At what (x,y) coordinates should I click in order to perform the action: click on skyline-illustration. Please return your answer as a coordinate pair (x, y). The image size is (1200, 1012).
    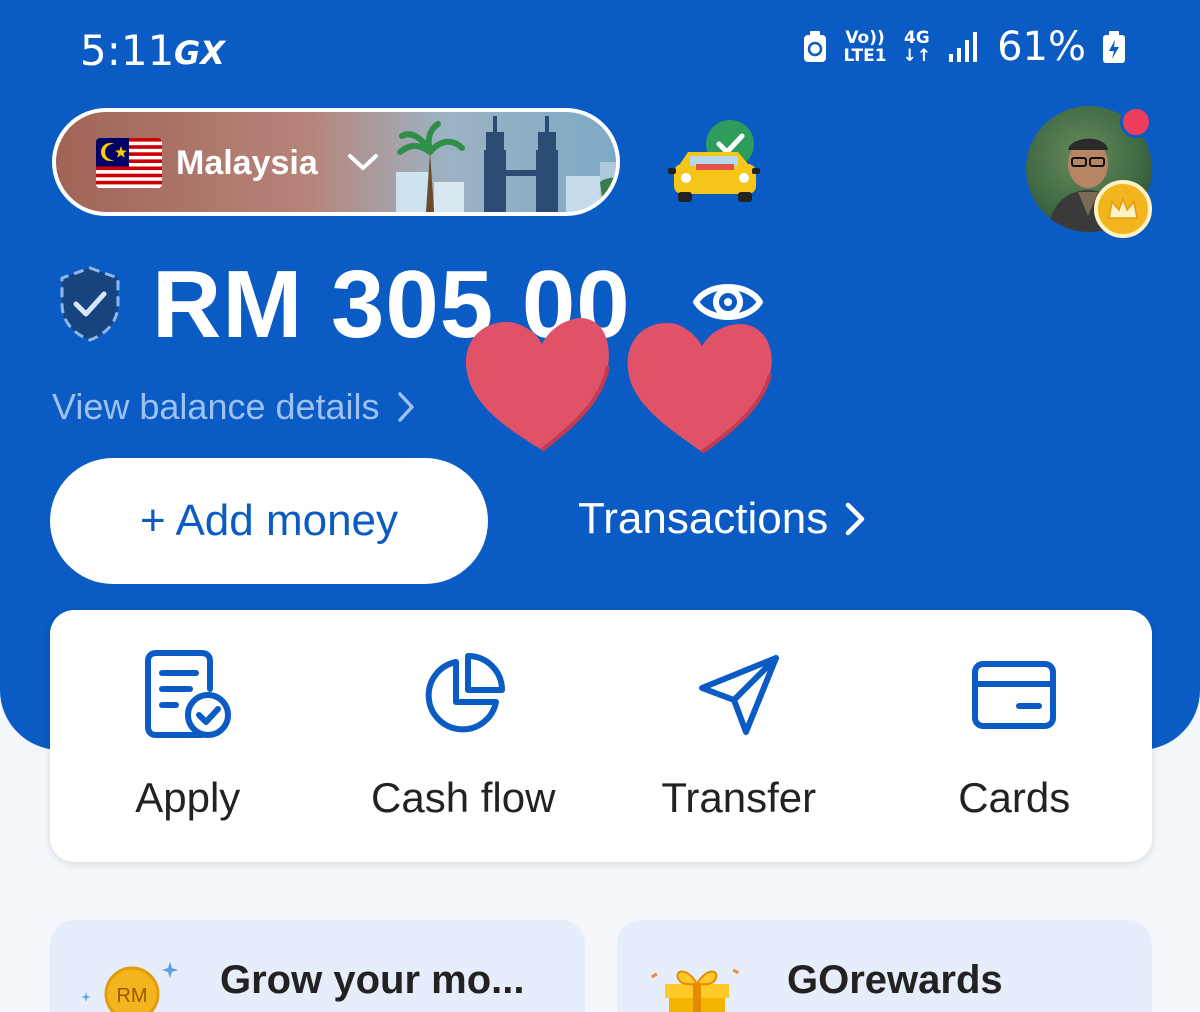
    Looking at the image, I should click on (506, 164).